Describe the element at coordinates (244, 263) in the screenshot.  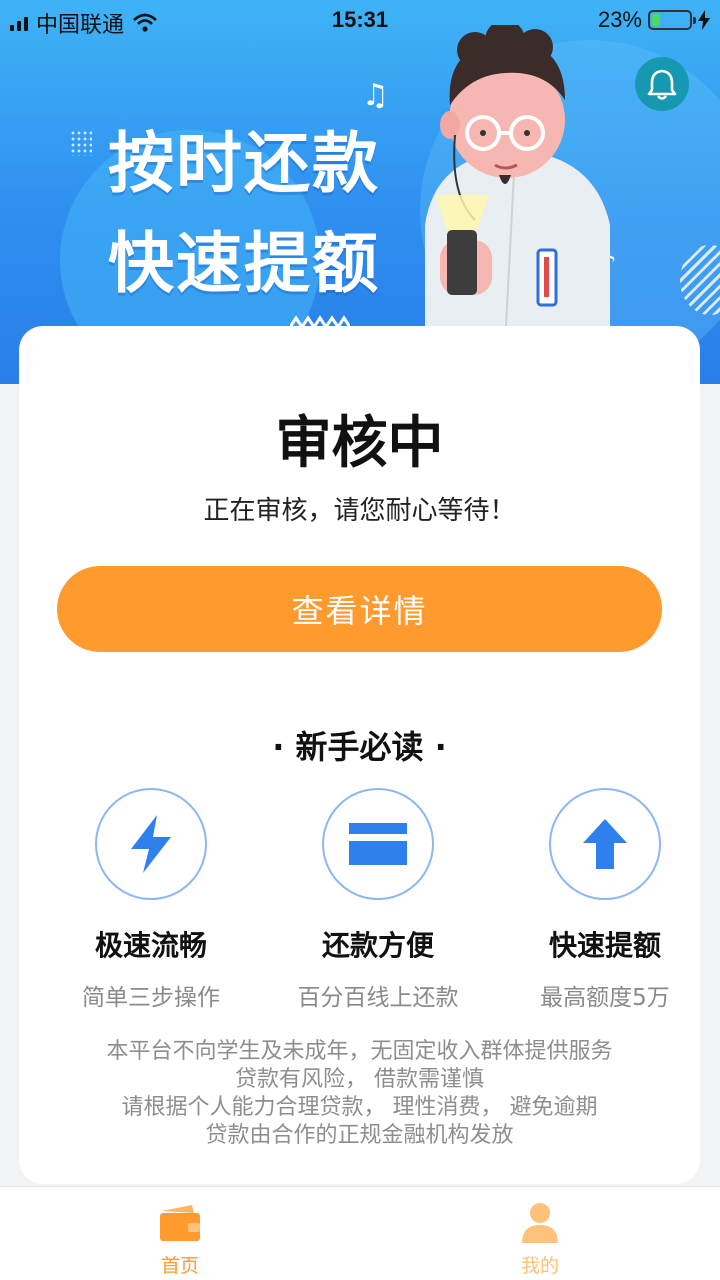
I see `banner-slogan-line2: 快速提额` at that location.